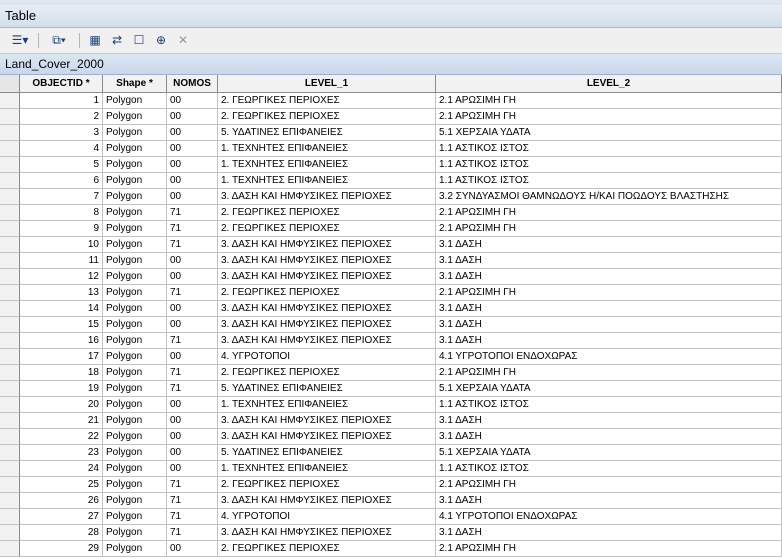  What do you see at coordinates (139, 40) in the screenshot?
I see `clear-selection-icon: ☐` at bounding box center [139, 40].